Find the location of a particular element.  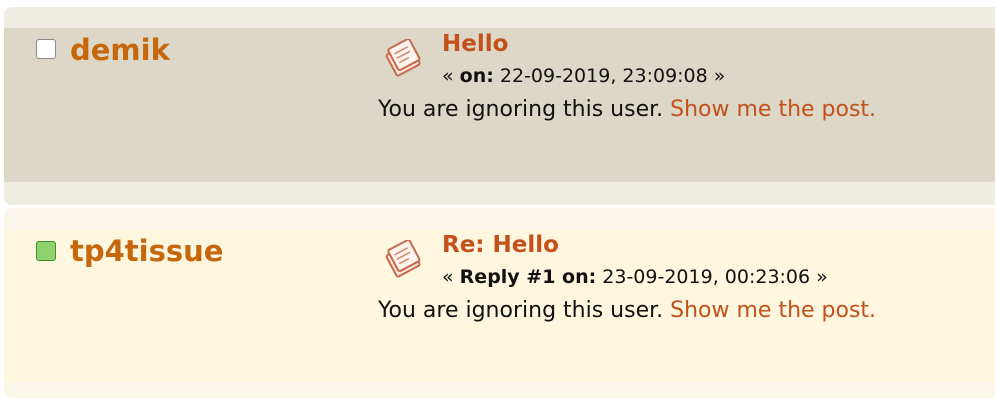

poster-name-link: tp4tissue is located at coordinates (146, 251).